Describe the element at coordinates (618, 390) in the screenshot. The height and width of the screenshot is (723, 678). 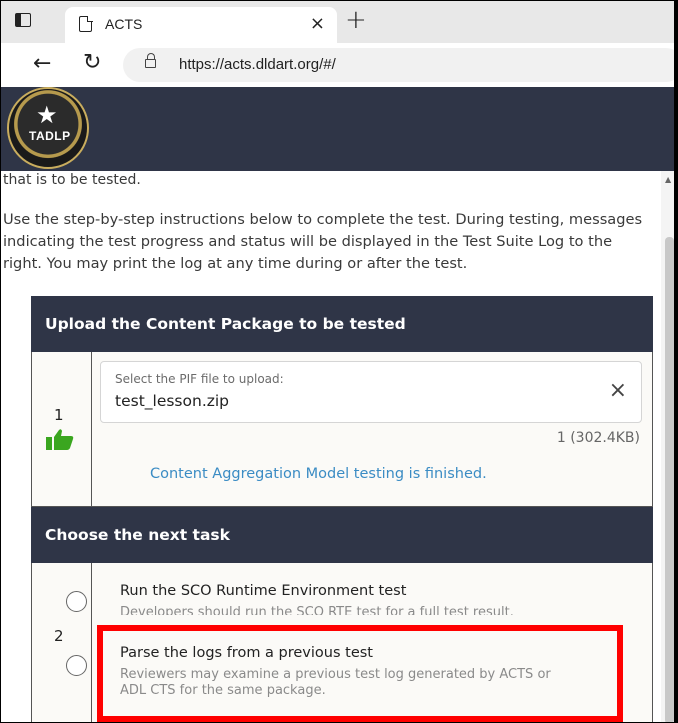
I see `clear-file-icon: ×` at that location.